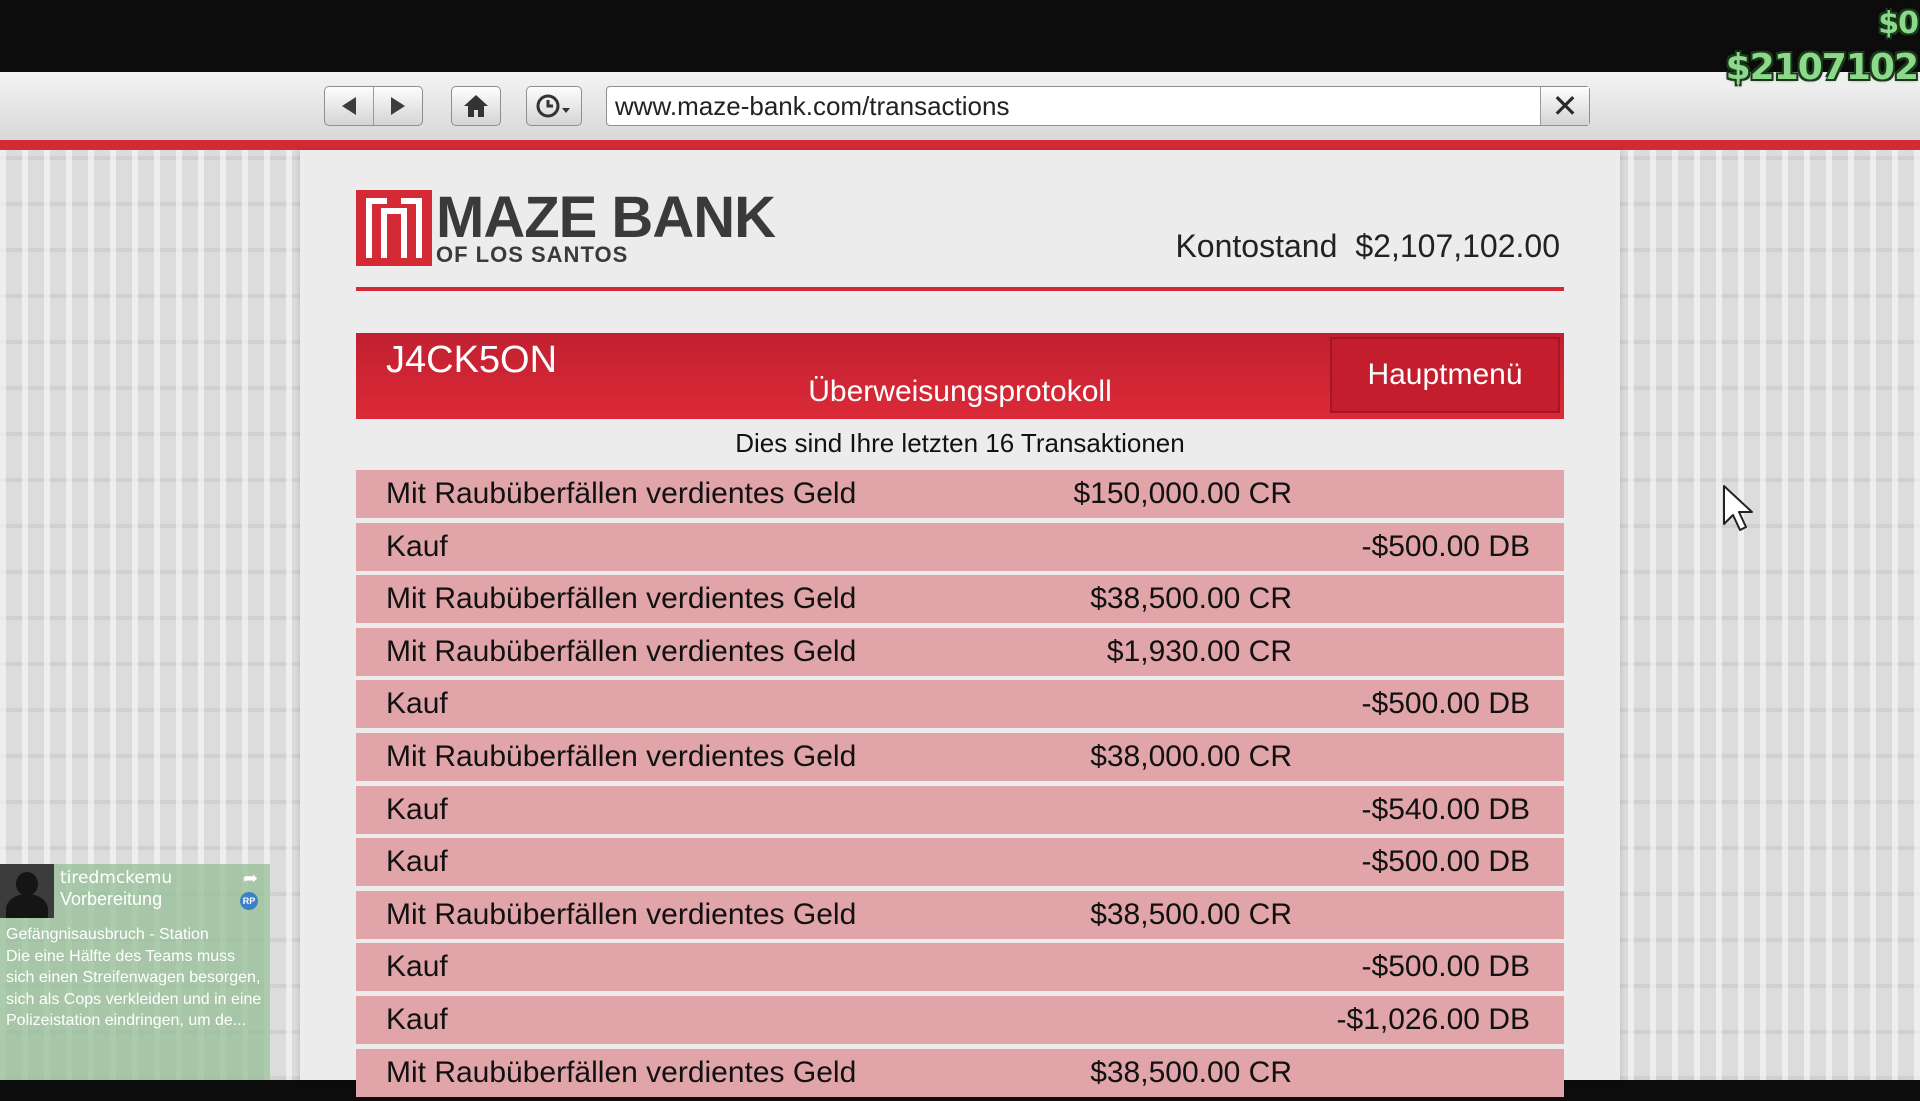 The width and height of the screenshot is (1920, 1101). What do you see at coordinates (1183, 493) in the screenshot?
I see `transaction-credit: $150,000.00 CR` at bounding box center [1183, 493].